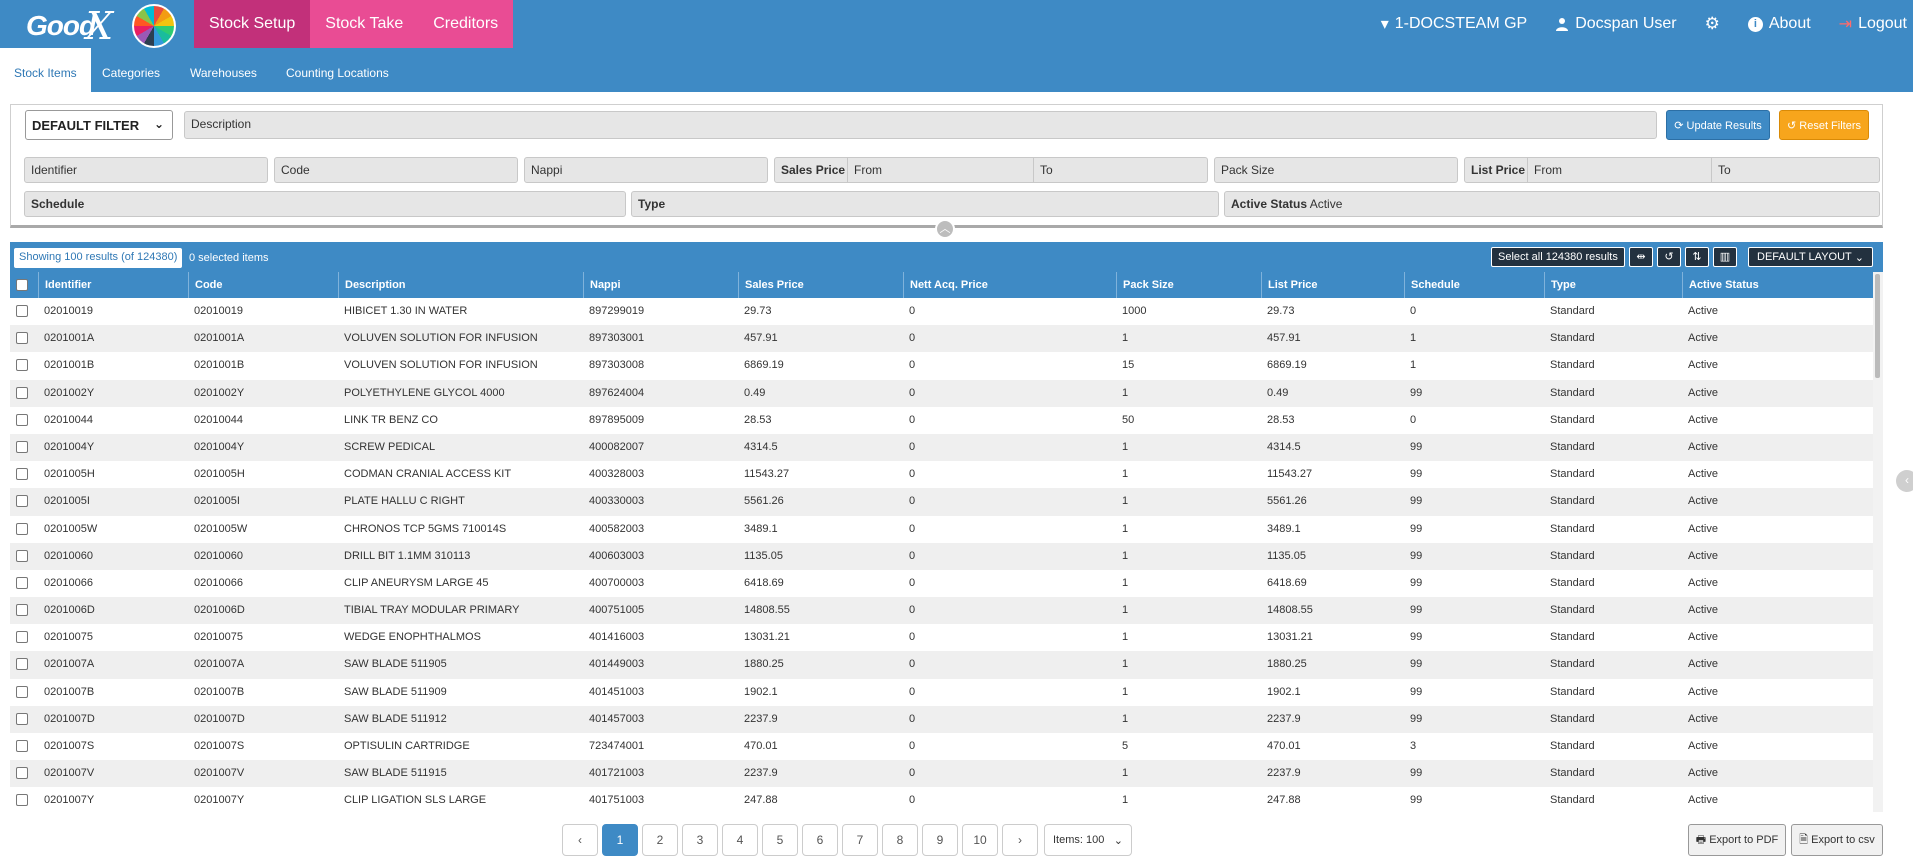 Image resolution: width=1913 pixels, height=861 pixels. I want to click on sales-price-to: To, so click(1120, 170).